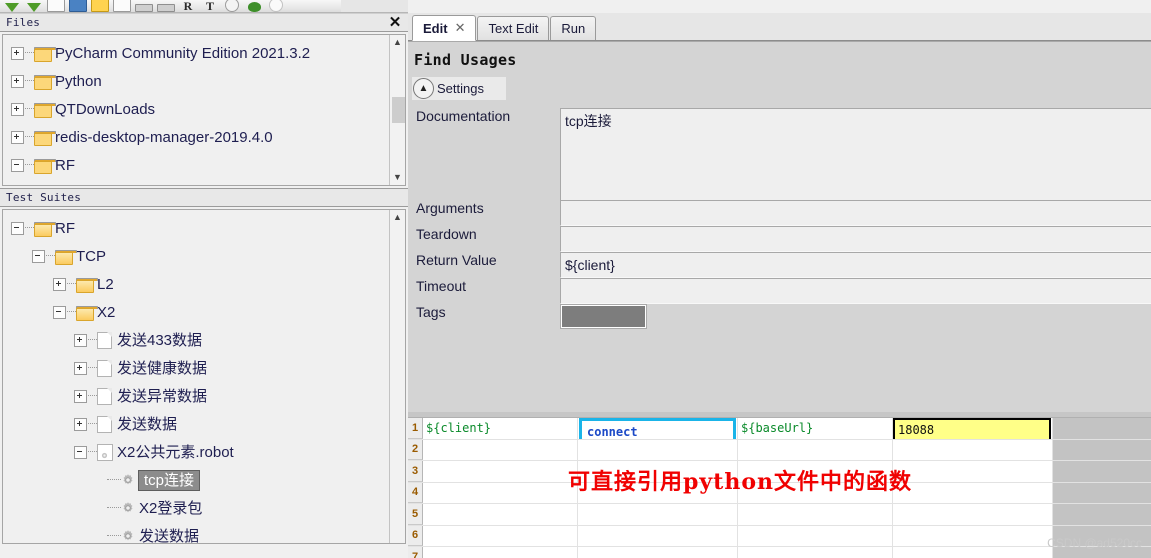 This screenshot has height=558, width=1151. What do you see at coordinates (195, 284) in the screenshot?
I see `tree-item: L2` at bounding box center [195, 284].